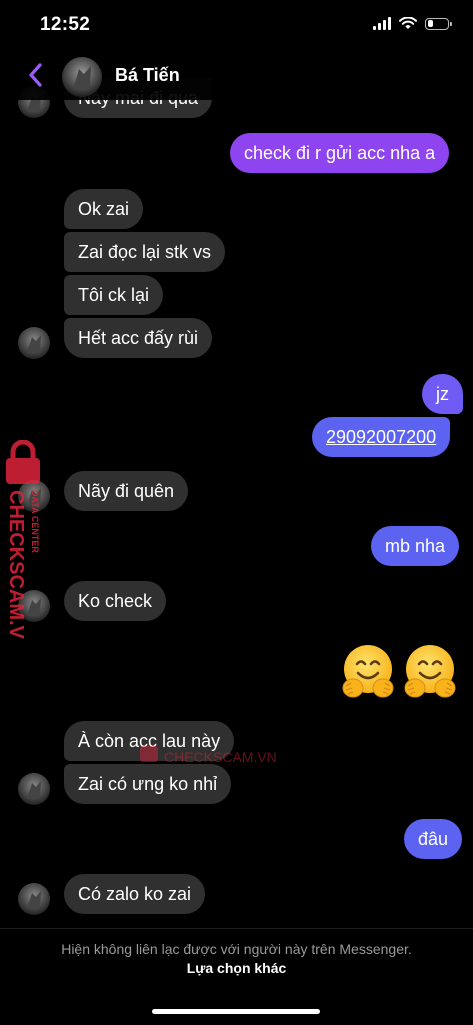  What do you see at coordinates (23, 462) in the screenshot?
I see `padlock-icon` at bounding box center [23, 462].